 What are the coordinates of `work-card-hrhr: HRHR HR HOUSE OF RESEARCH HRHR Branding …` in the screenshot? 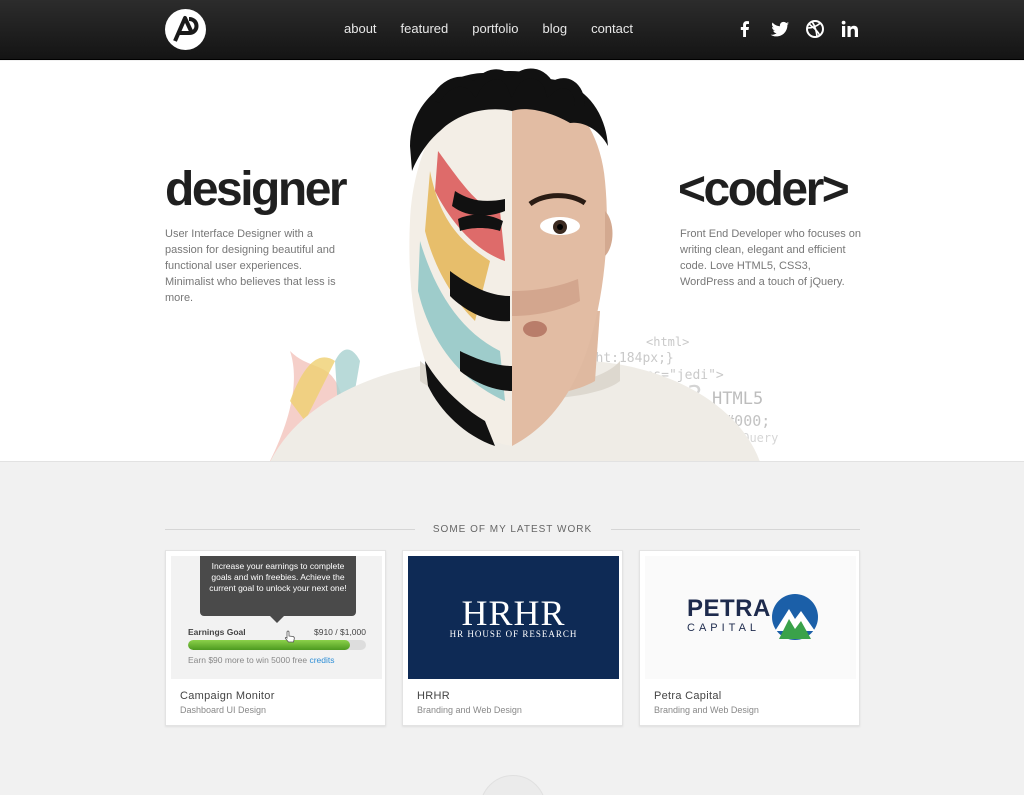 It's located at (512, 638).